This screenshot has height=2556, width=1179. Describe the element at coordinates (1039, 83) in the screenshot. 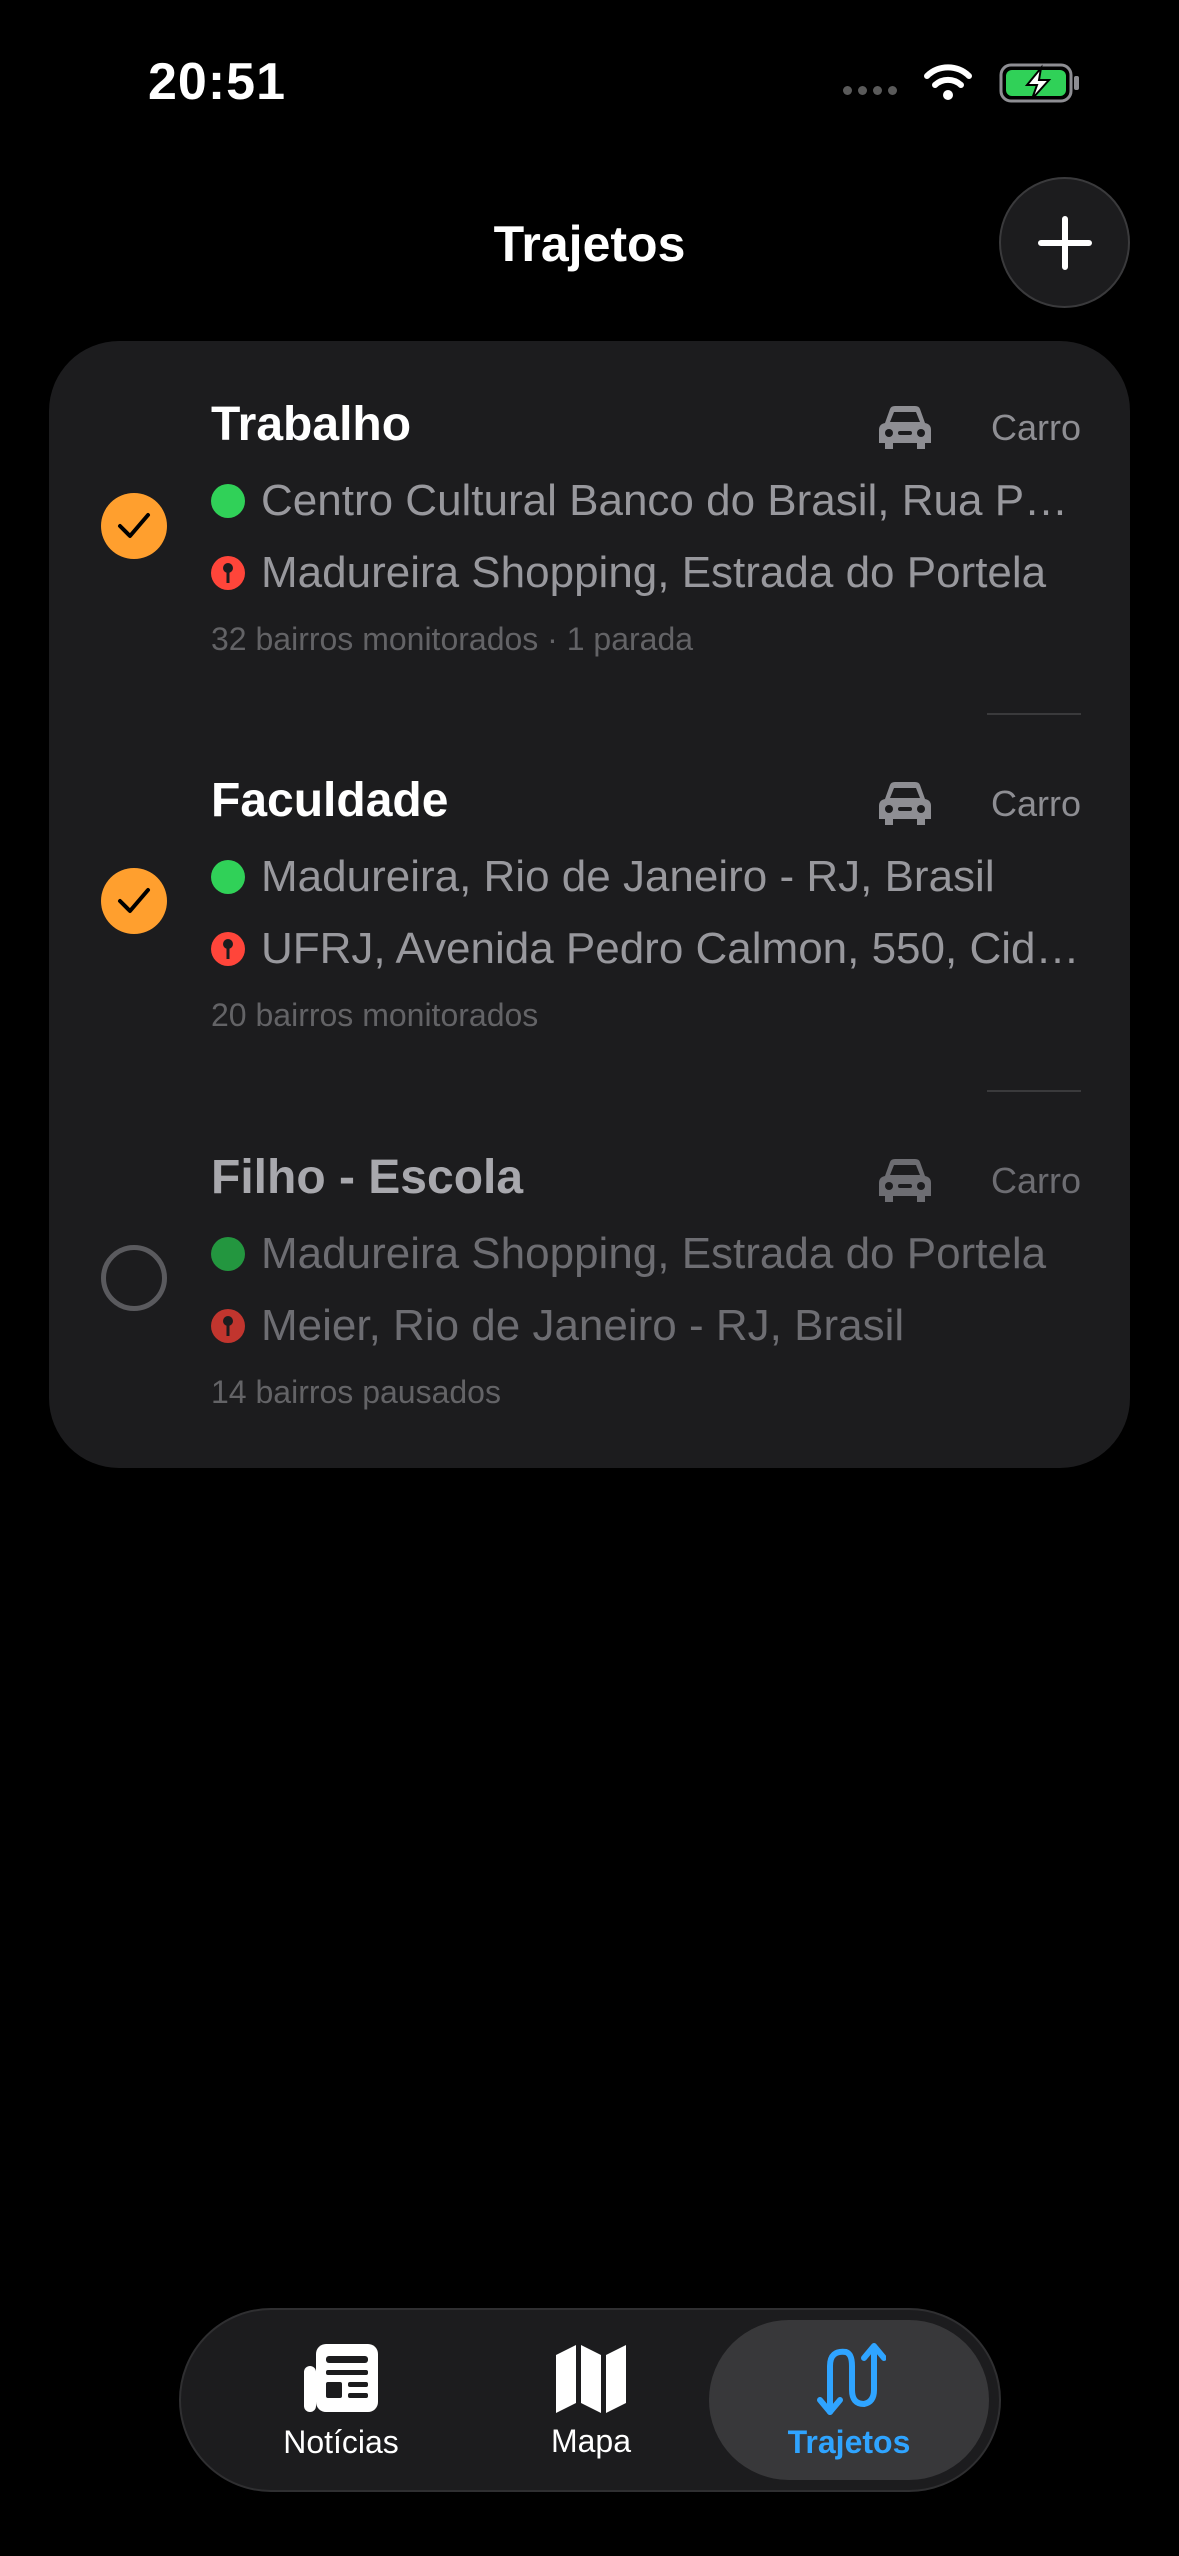

I see `battery-charging-icon` at that location.